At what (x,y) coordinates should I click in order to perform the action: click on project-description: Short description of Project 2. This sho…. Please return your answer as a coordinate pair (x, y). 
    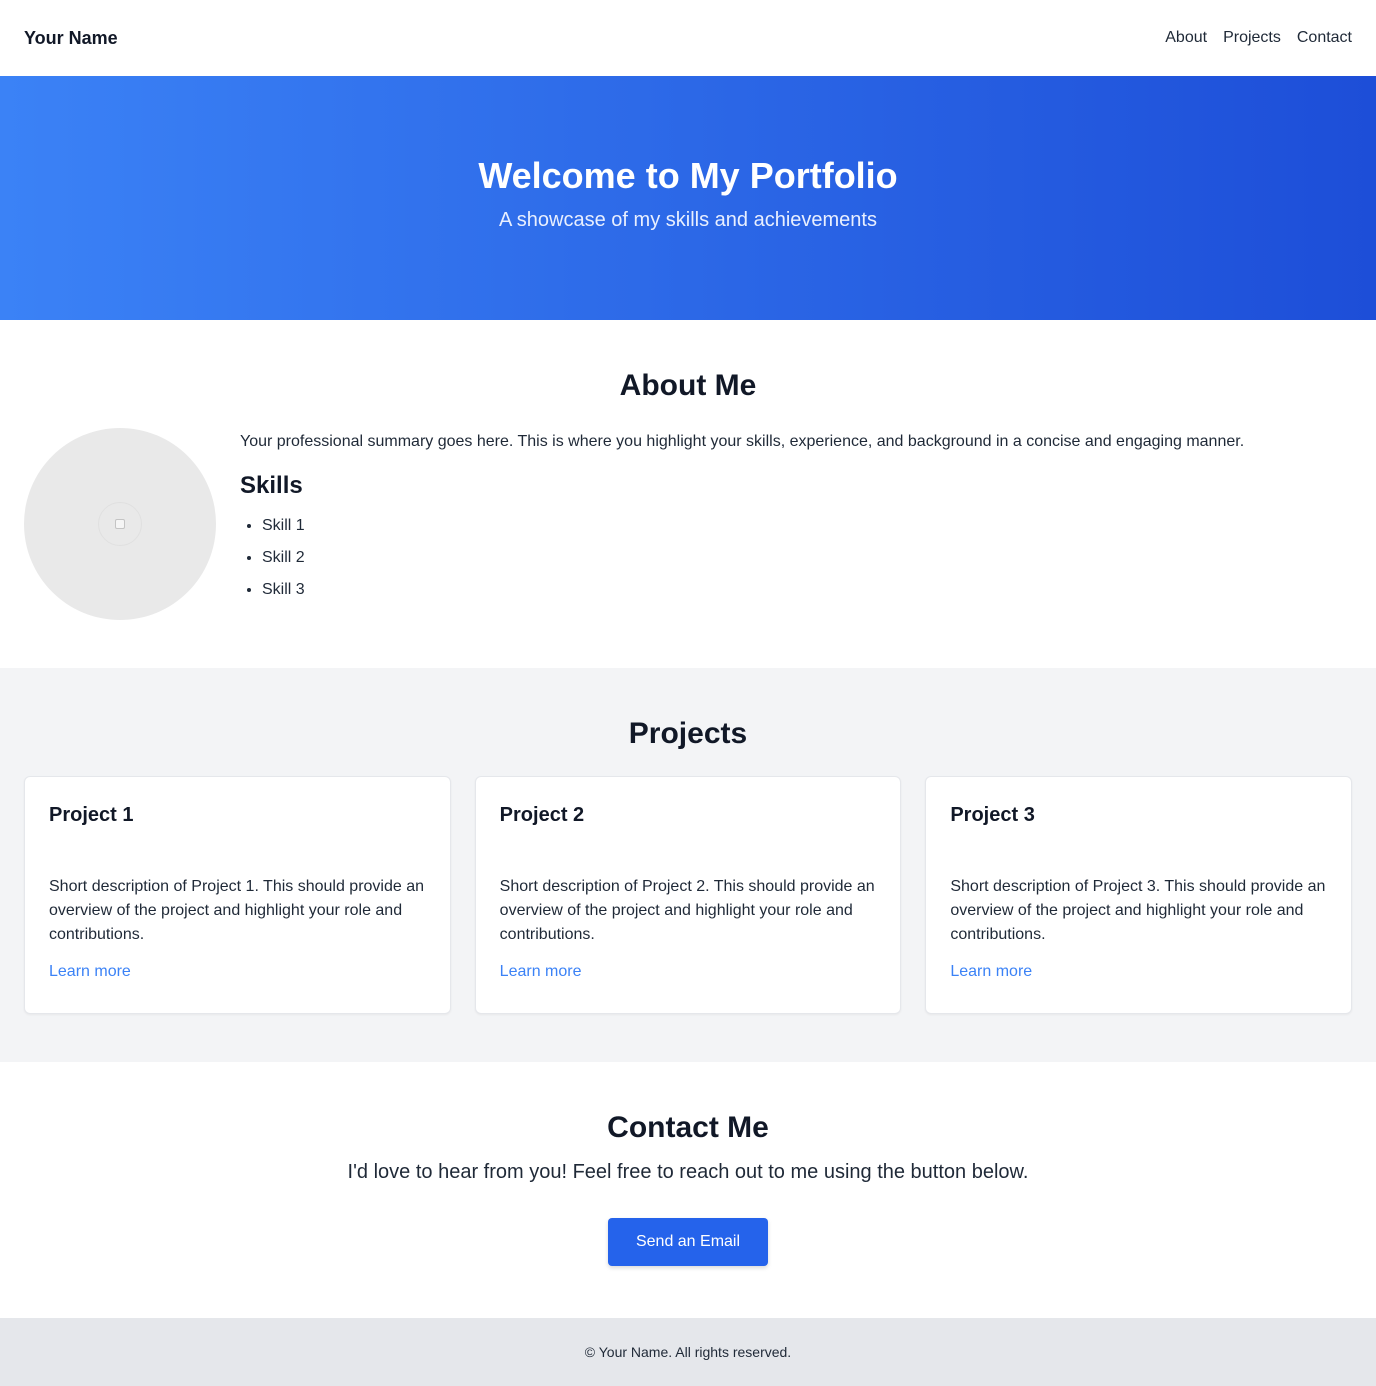
    Looking at the image, I should click on (687, 910).